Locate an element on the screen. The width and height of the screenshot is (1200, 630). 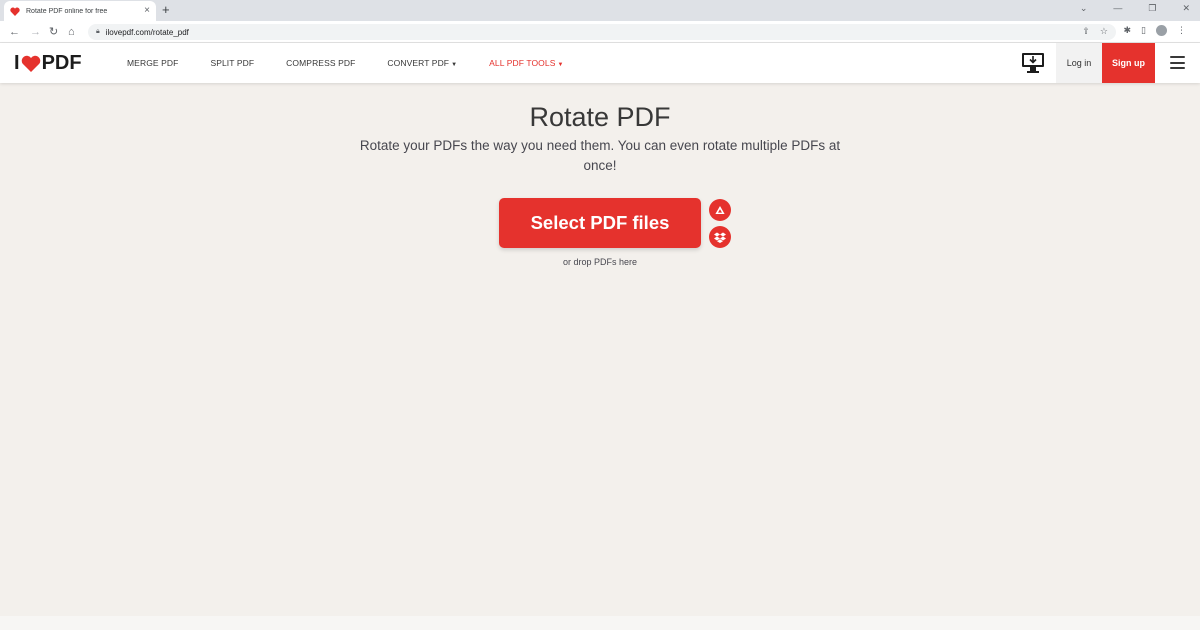
nav-convert-pdf: CONVERT PDF ▼ is located at coordinates (422, 63).